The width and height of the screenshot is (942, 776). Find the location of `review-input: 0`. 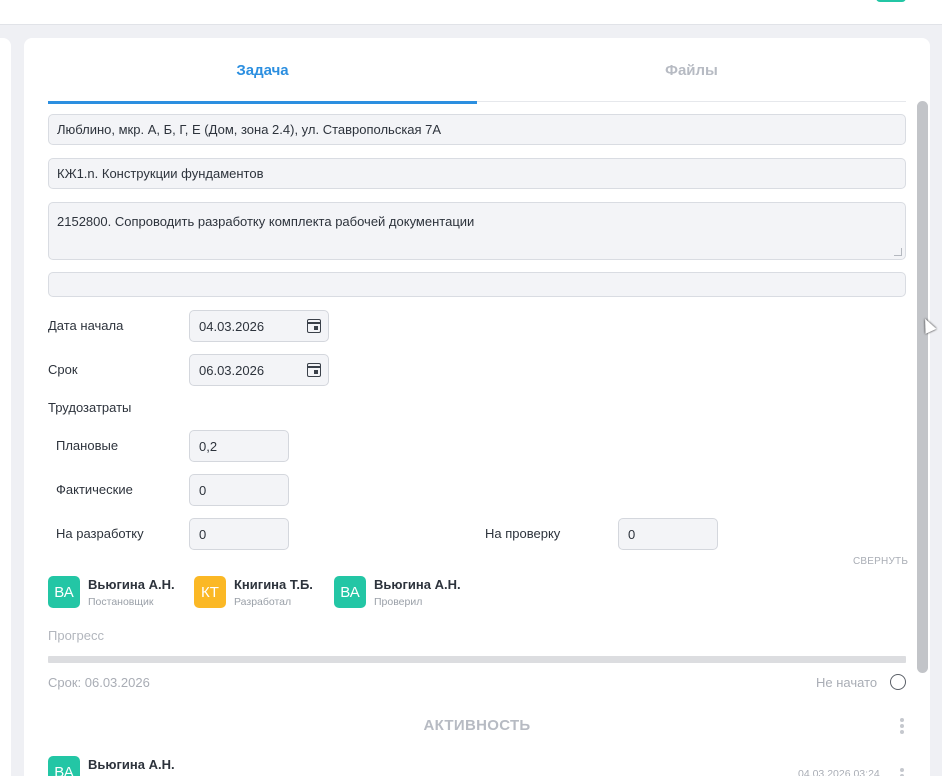

review-input: 0 is located at coordinates (668, 534).